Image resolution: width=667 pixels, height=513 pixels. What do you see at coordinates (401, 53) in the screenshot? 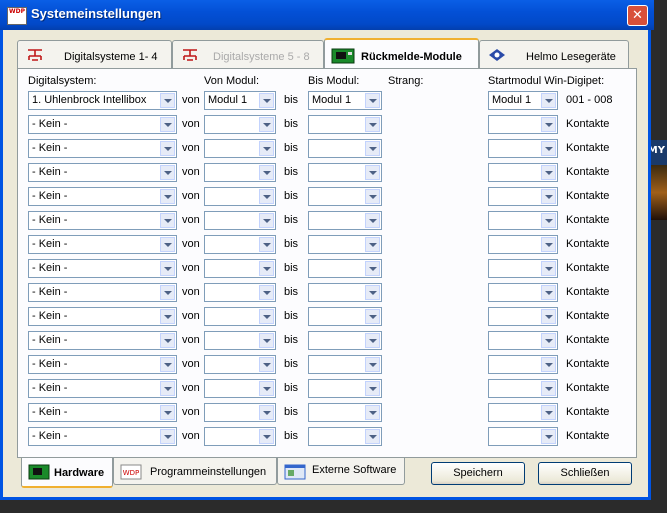
I see `tab-rueckmelde-module: Rückmelde-Module` at bounding box center [401, 53].